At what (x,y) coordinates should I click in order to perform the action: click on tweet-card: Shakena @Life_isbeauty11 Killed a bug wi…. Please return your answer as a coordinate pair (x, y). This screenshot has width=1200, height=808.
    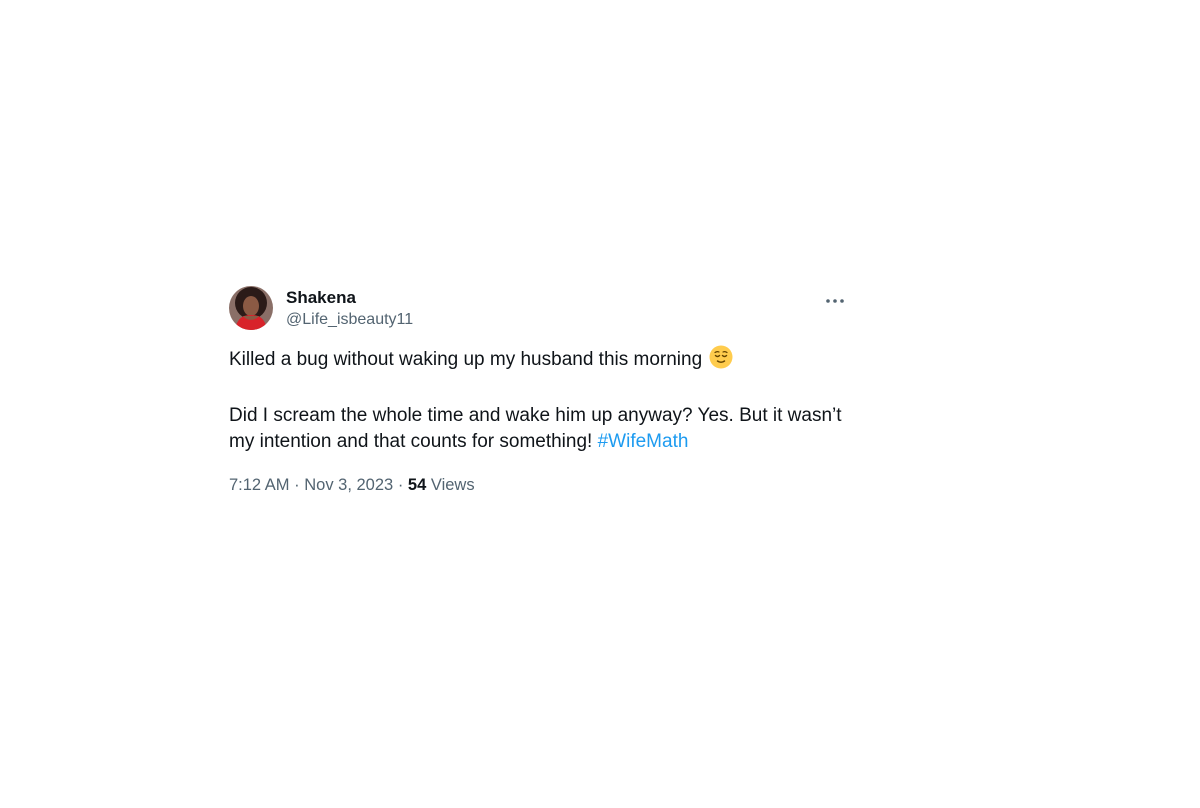
    Looking at the image, I should click on (538, 390).